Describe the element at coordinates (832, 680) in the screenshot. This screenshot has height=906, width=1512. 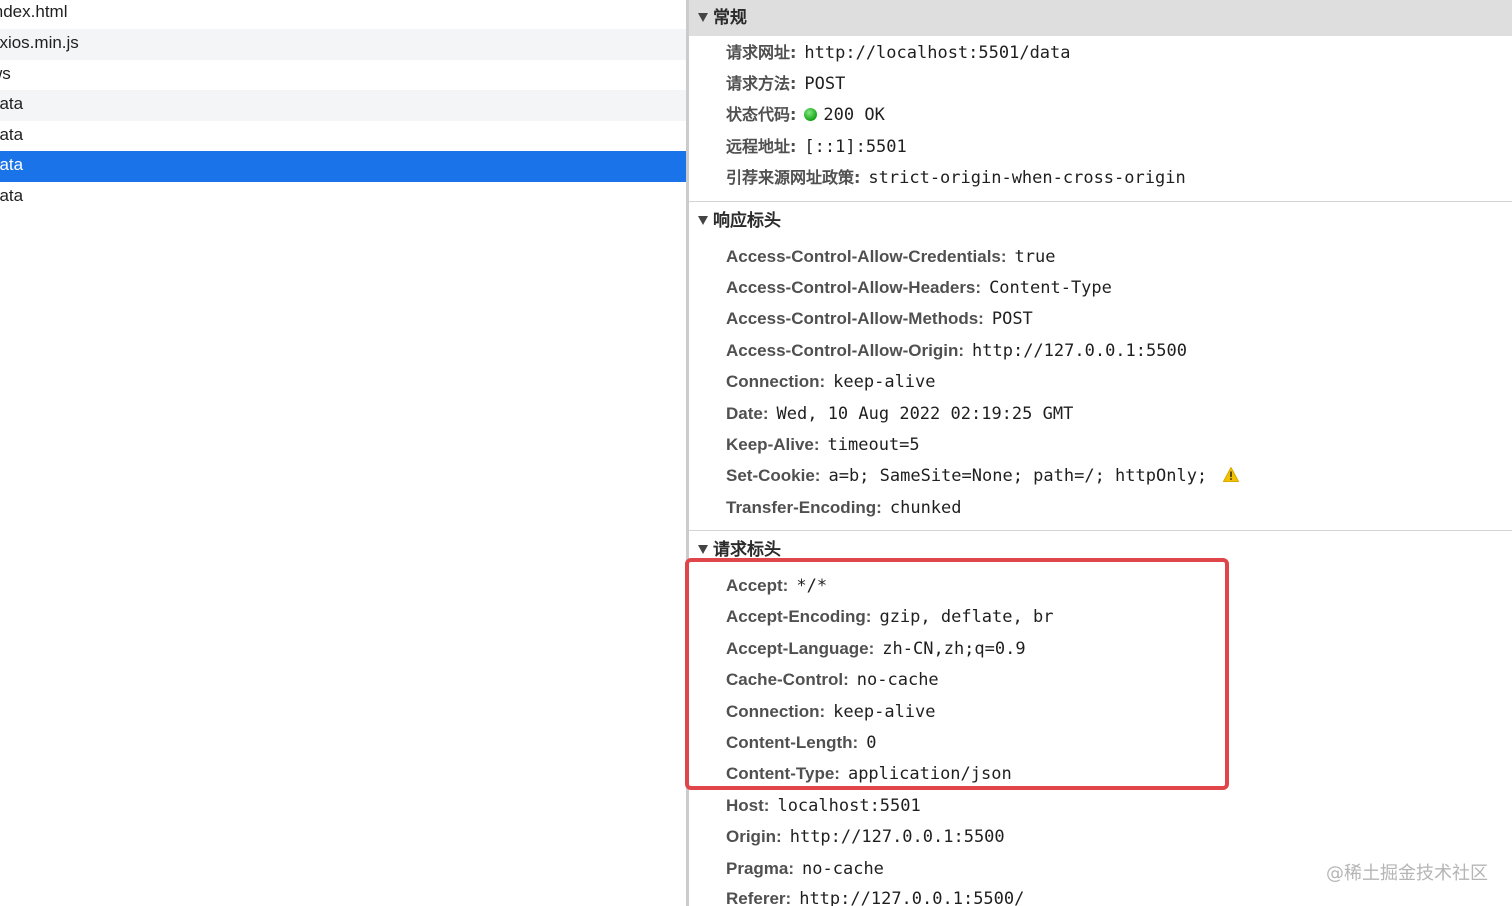
I see `header-row: Cache-Control: no-cache` at that location.